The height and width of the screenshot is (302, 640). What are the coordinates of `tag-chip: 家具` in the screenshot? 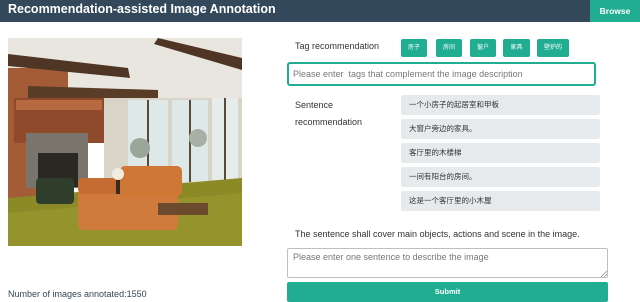 It's located at (516, 48).